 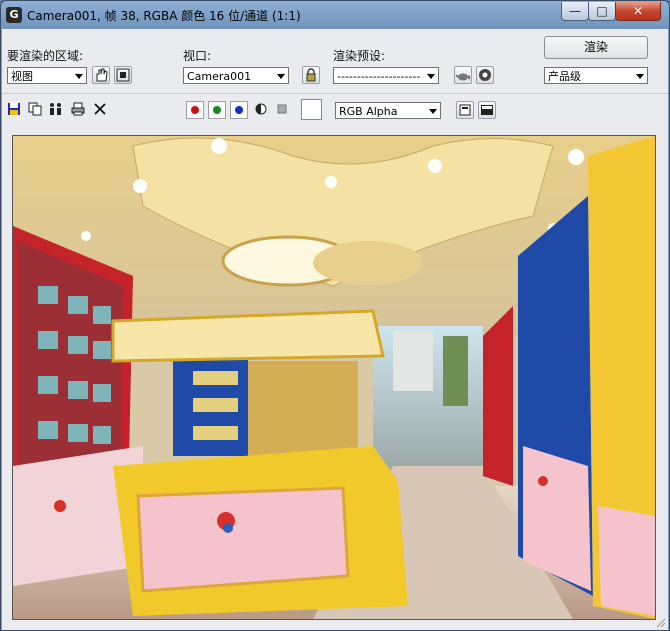 What do you see at coordinates (596, 75) in the screenshot?
I see `quality-dropdown: 产品级` at bounding box center [596, 75].